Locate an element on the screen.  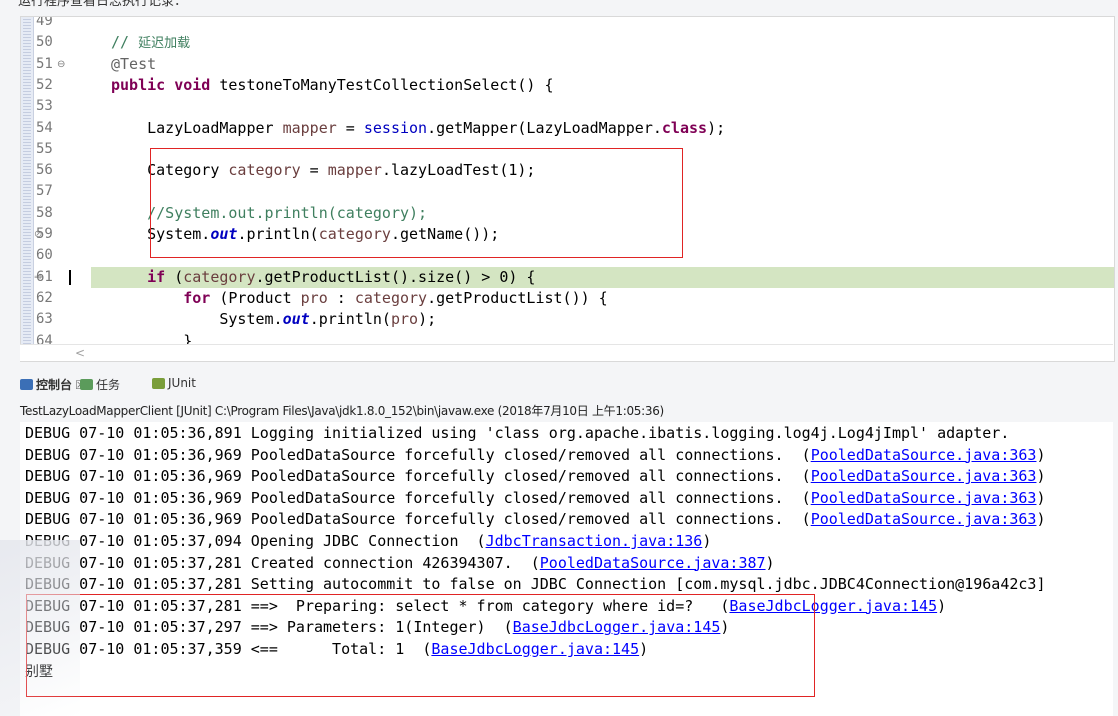
tab-tasks: 任务 is located at coordinates (100, 384).